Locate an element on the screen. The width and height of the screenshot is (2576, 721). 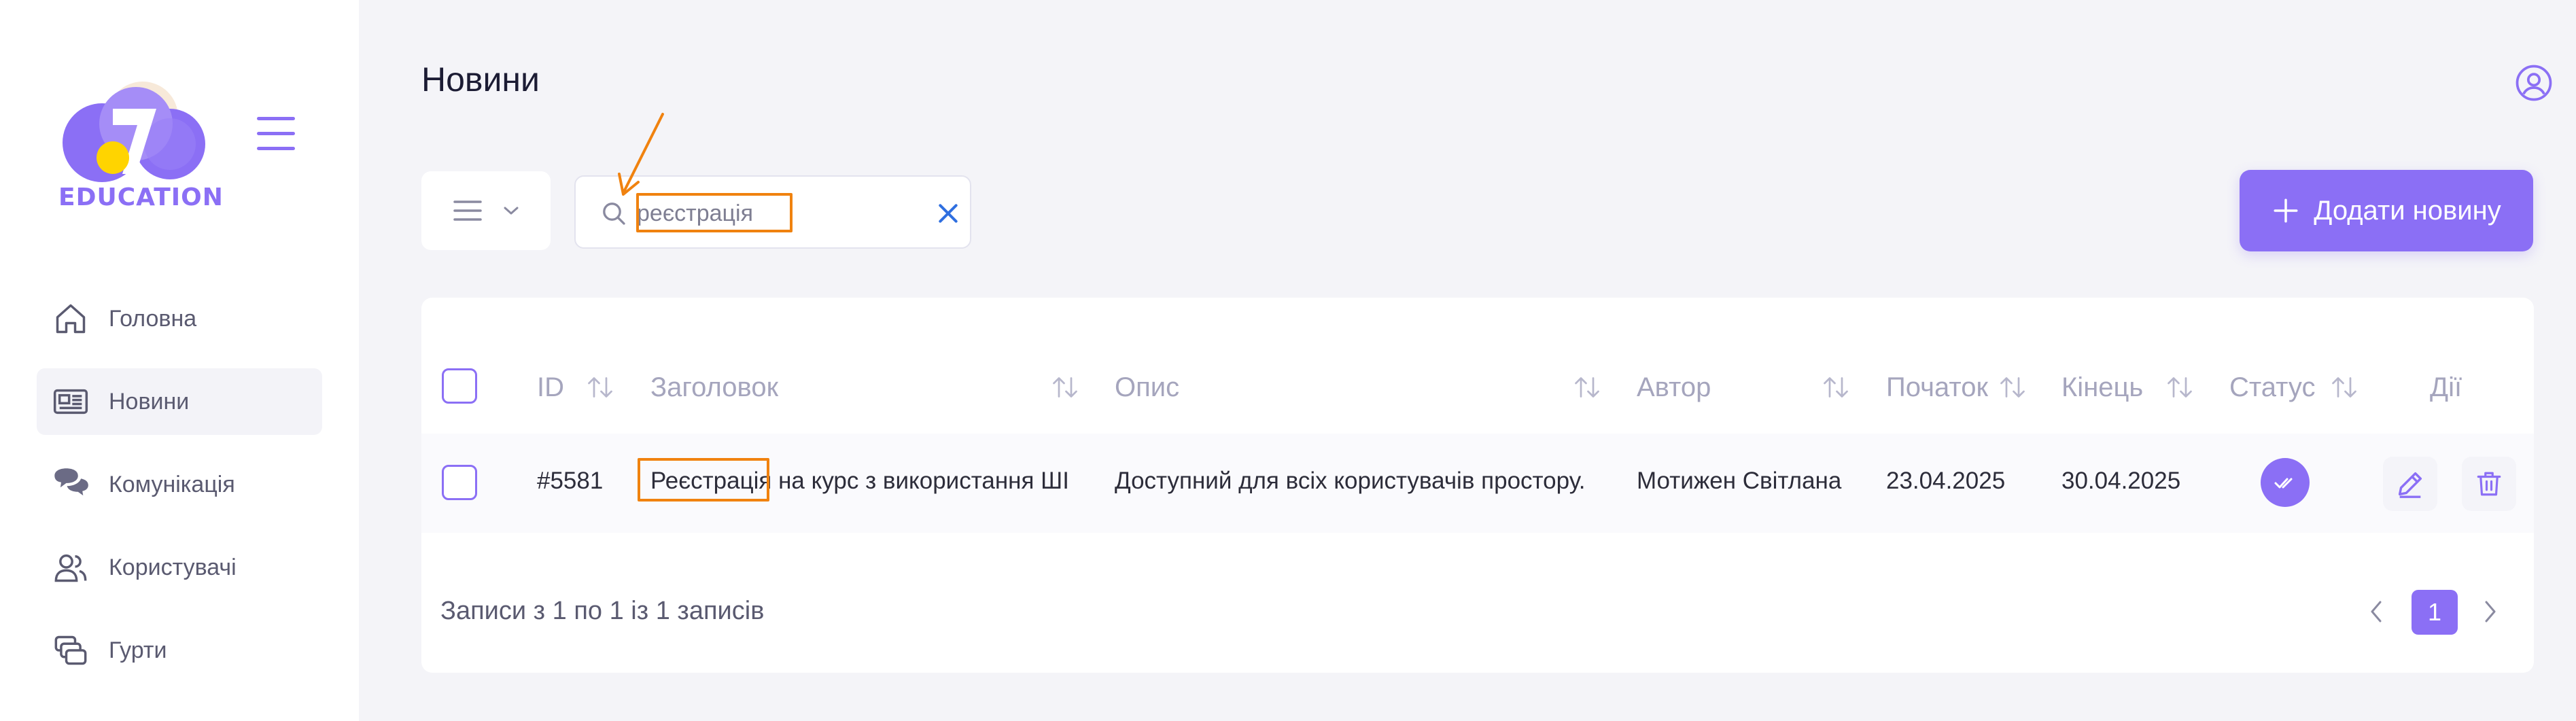
sidebar-item-users: Користувачі is located at coordinates (179, 567).